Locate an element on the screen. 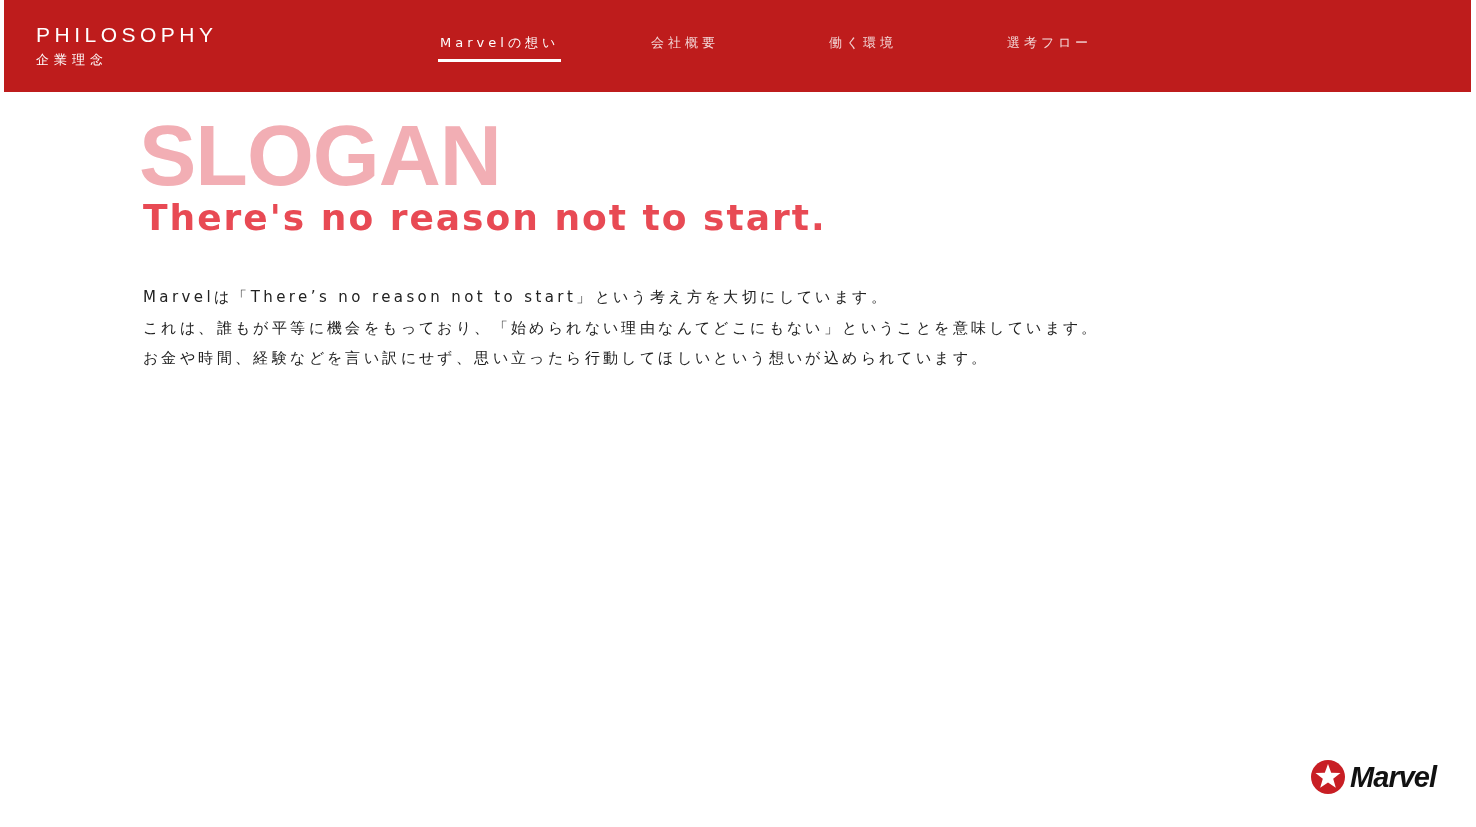 This screenshot has width=1476, height=827. logo-wordmark: Marvel is located at coordinates (1393, 777).